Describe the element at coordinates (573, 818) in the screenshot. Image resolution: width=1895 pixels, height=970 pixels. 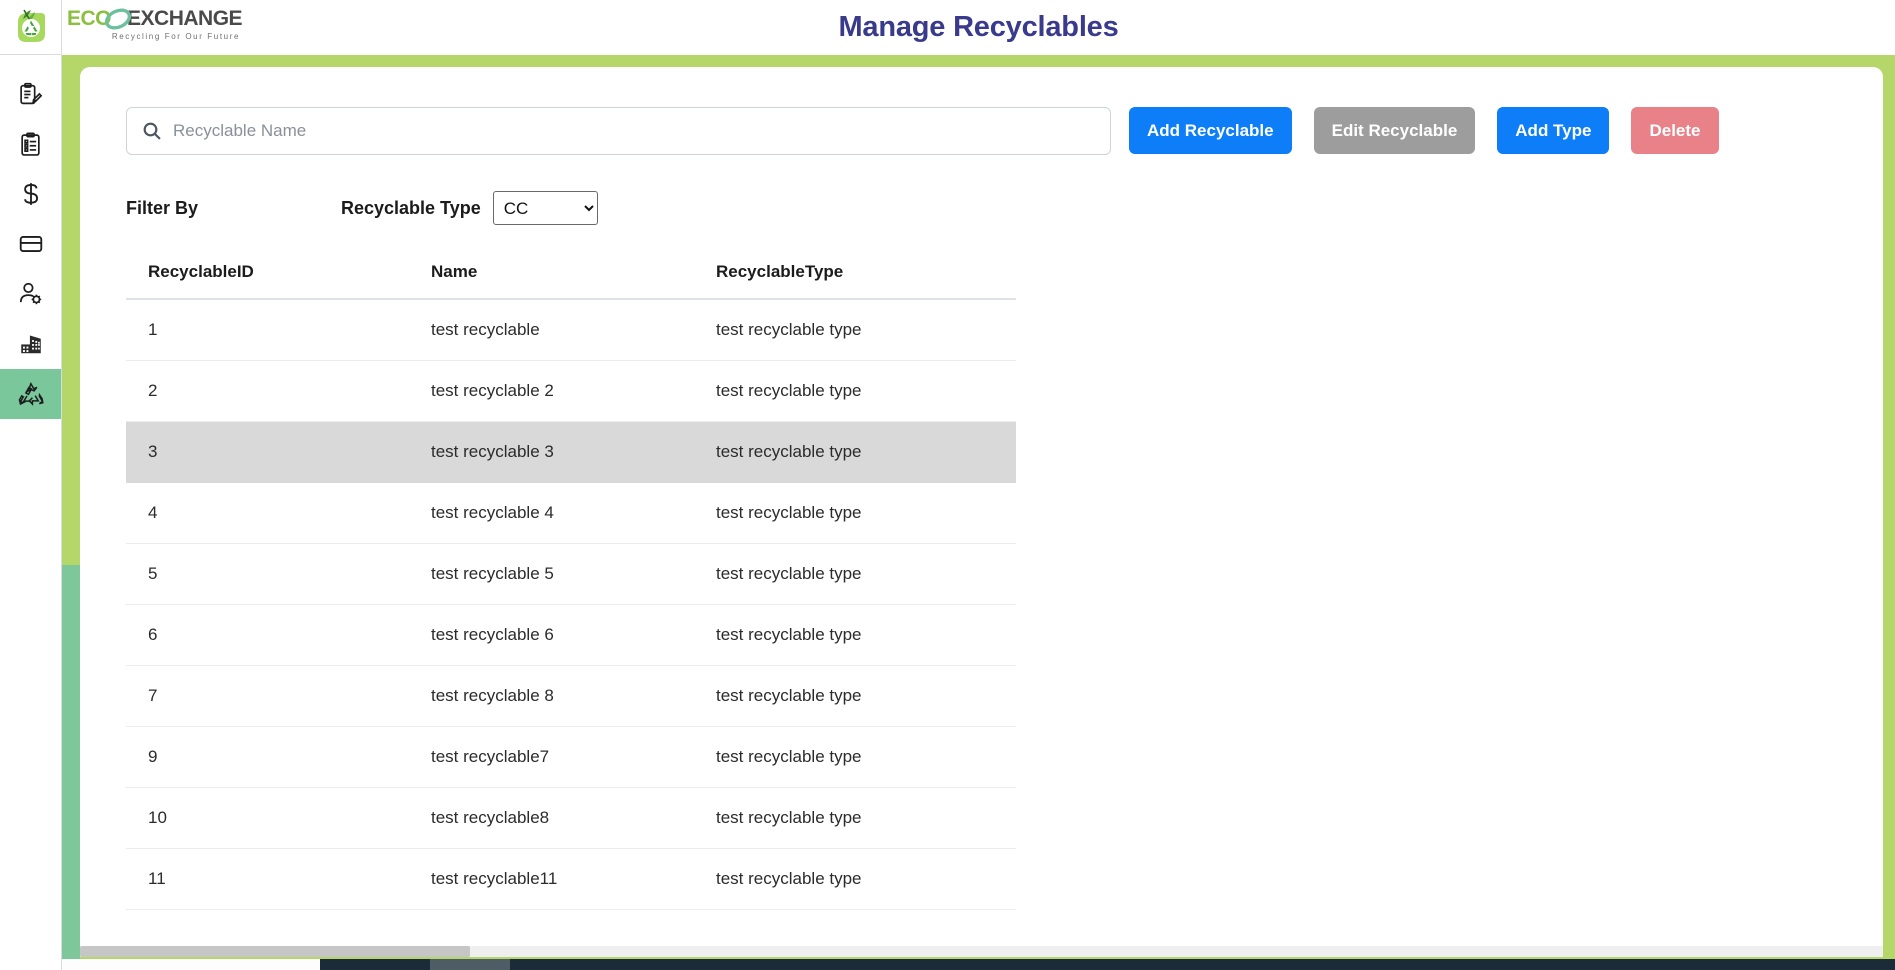
I see `cell-name: test recyclable8` at that location.